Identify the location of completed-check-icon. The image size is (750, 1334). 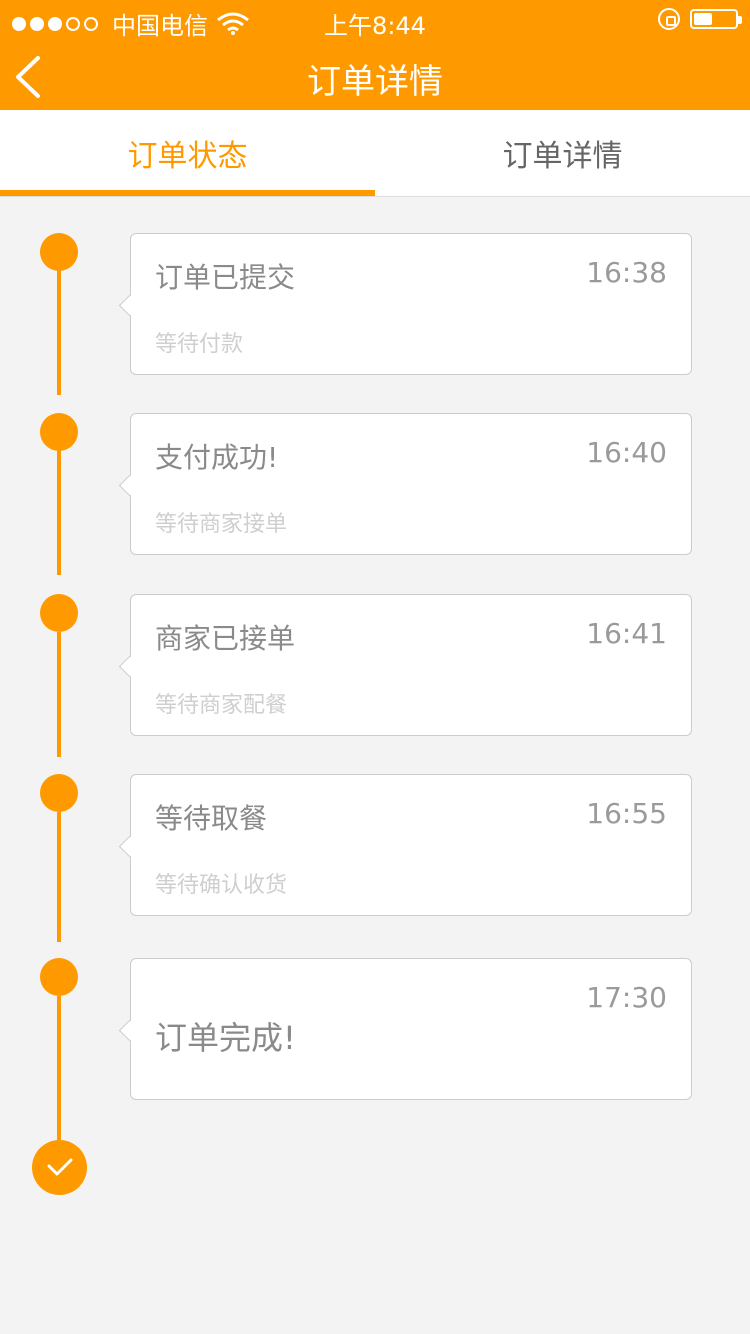
(59, 1167).